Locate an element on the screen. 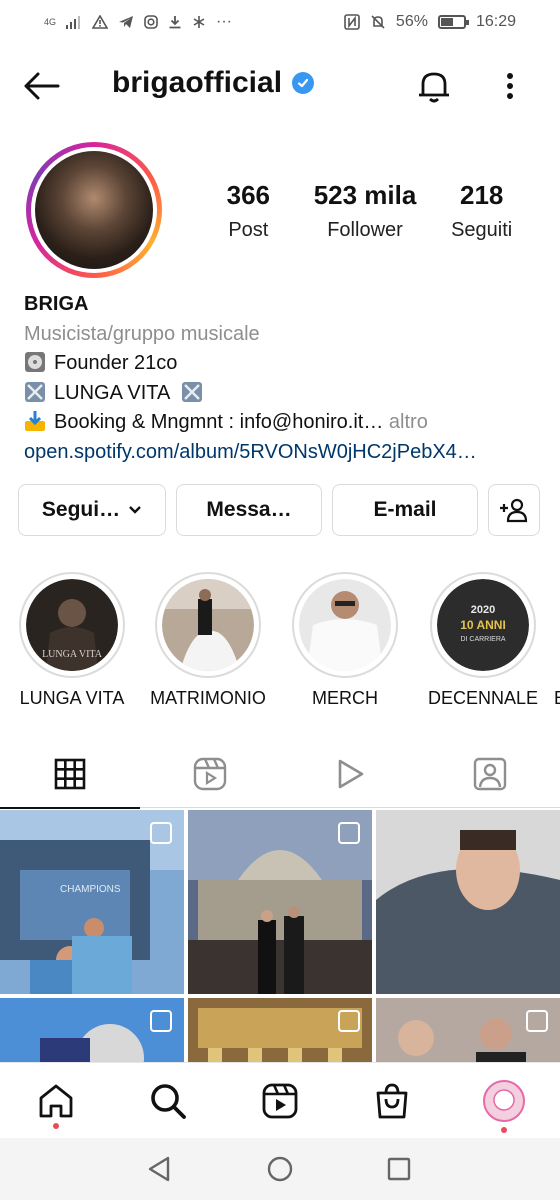 This screenshot has height=1200, width=560. home-icon is located at coordinates (56, 1101).